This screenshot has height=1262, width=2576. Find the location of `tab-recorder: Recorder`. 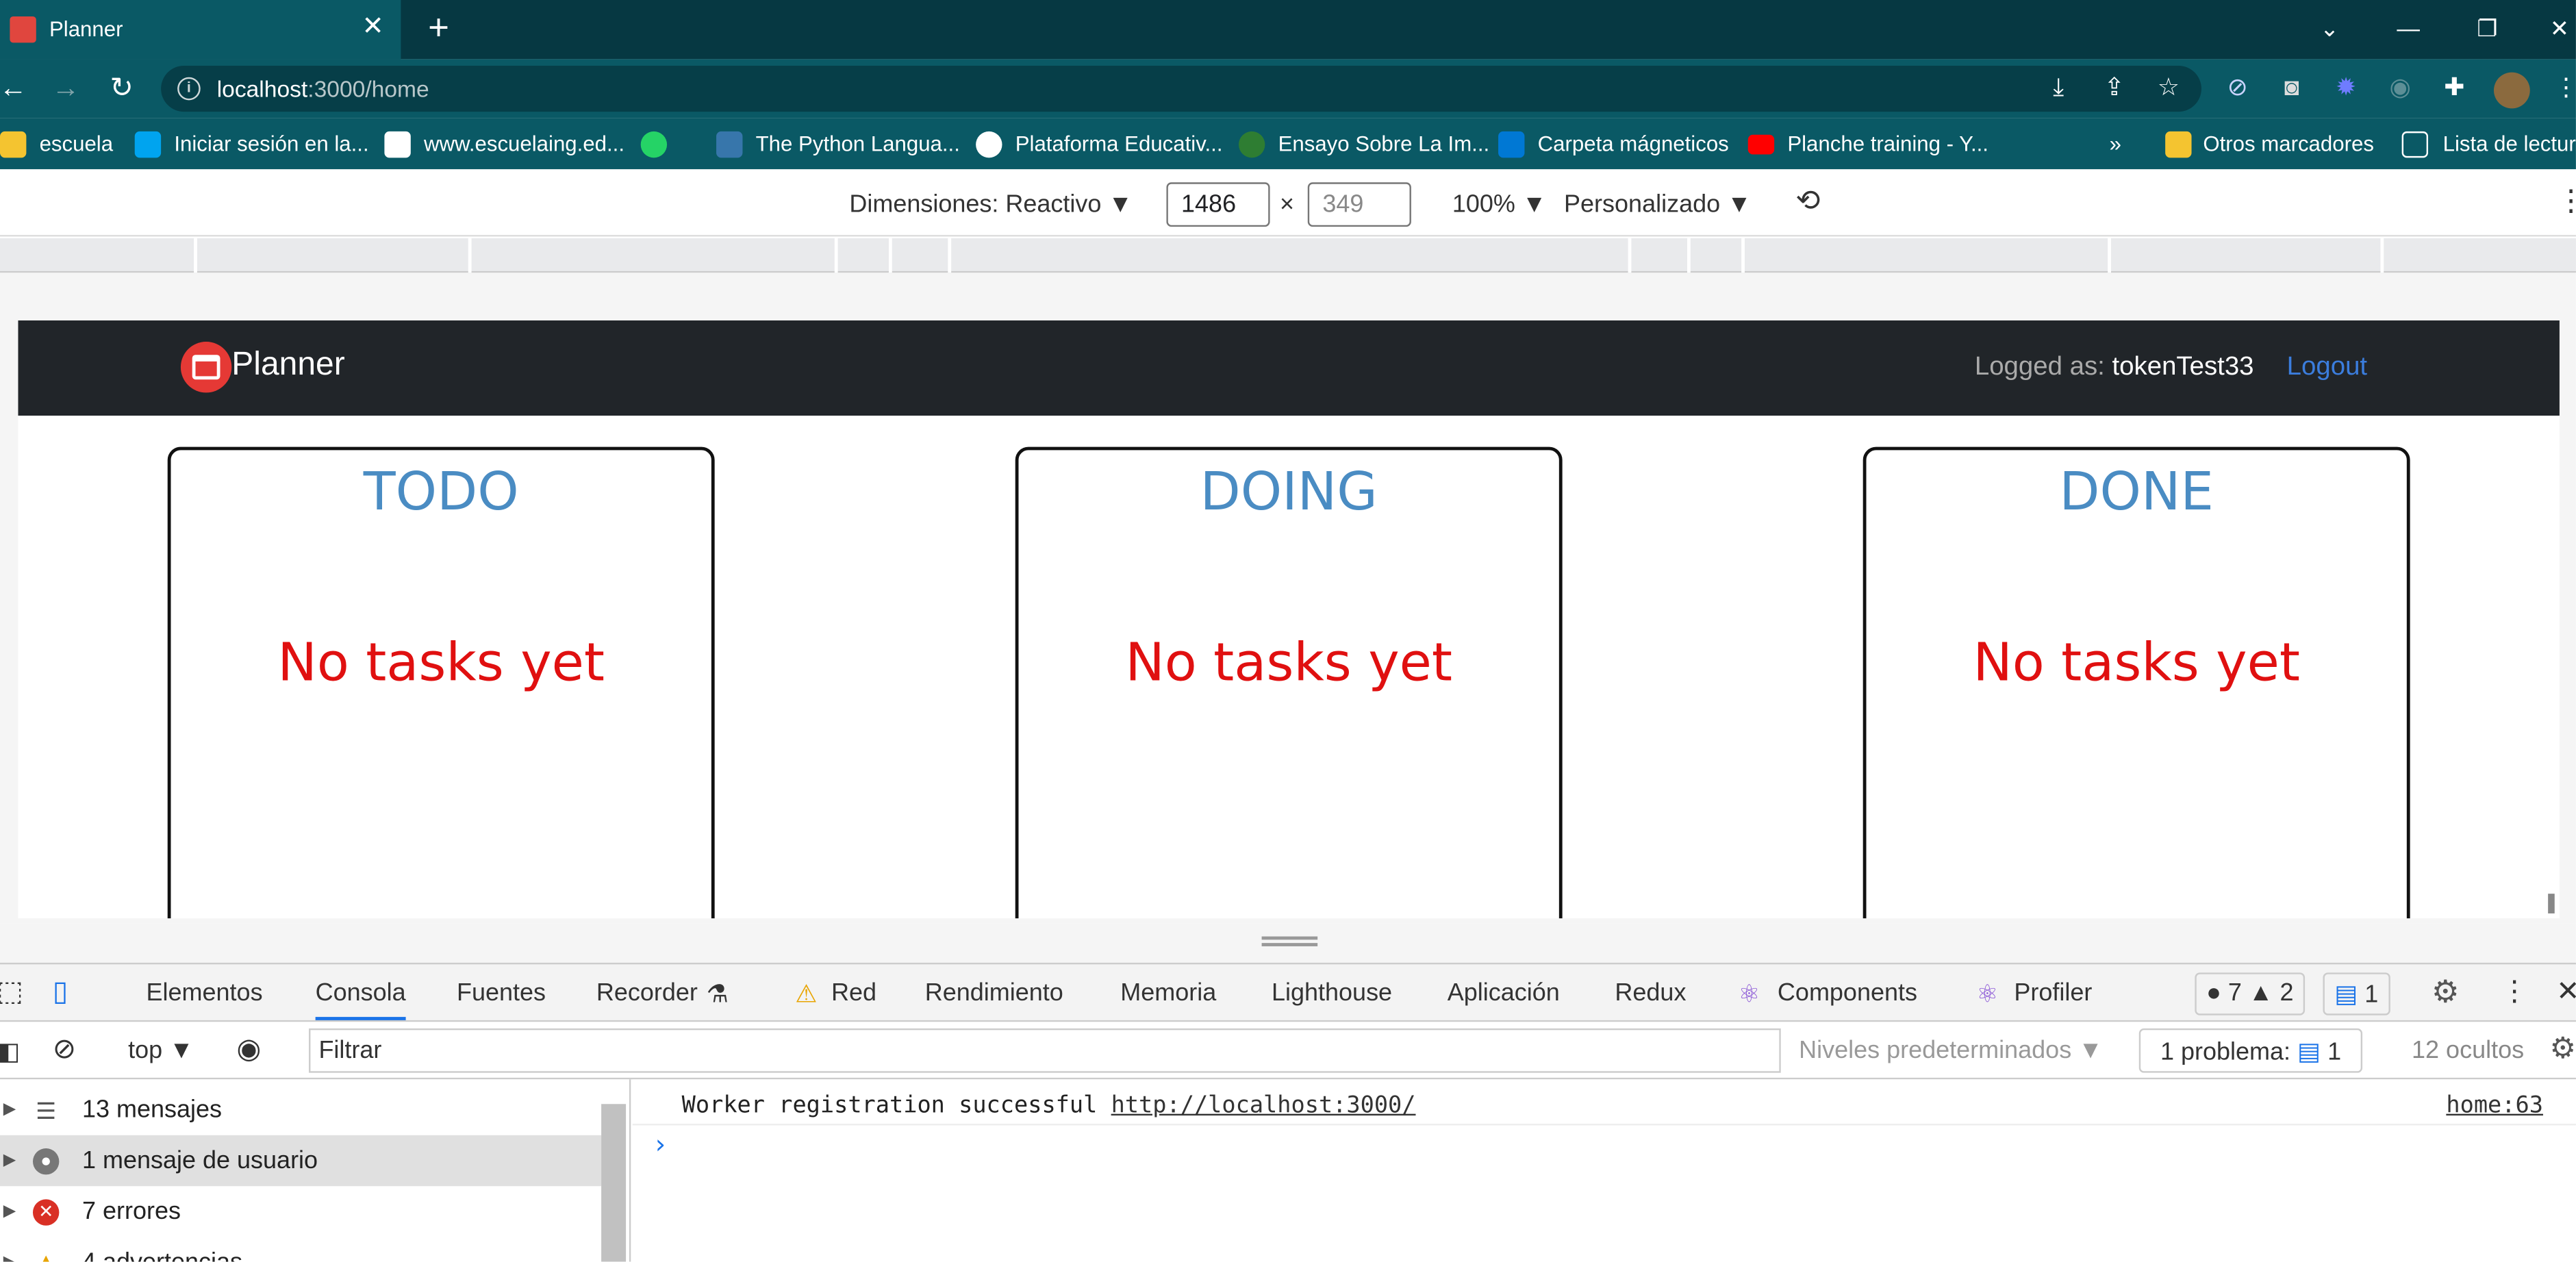

tab-recorder: Recorder is located at coordinates (647, 993).